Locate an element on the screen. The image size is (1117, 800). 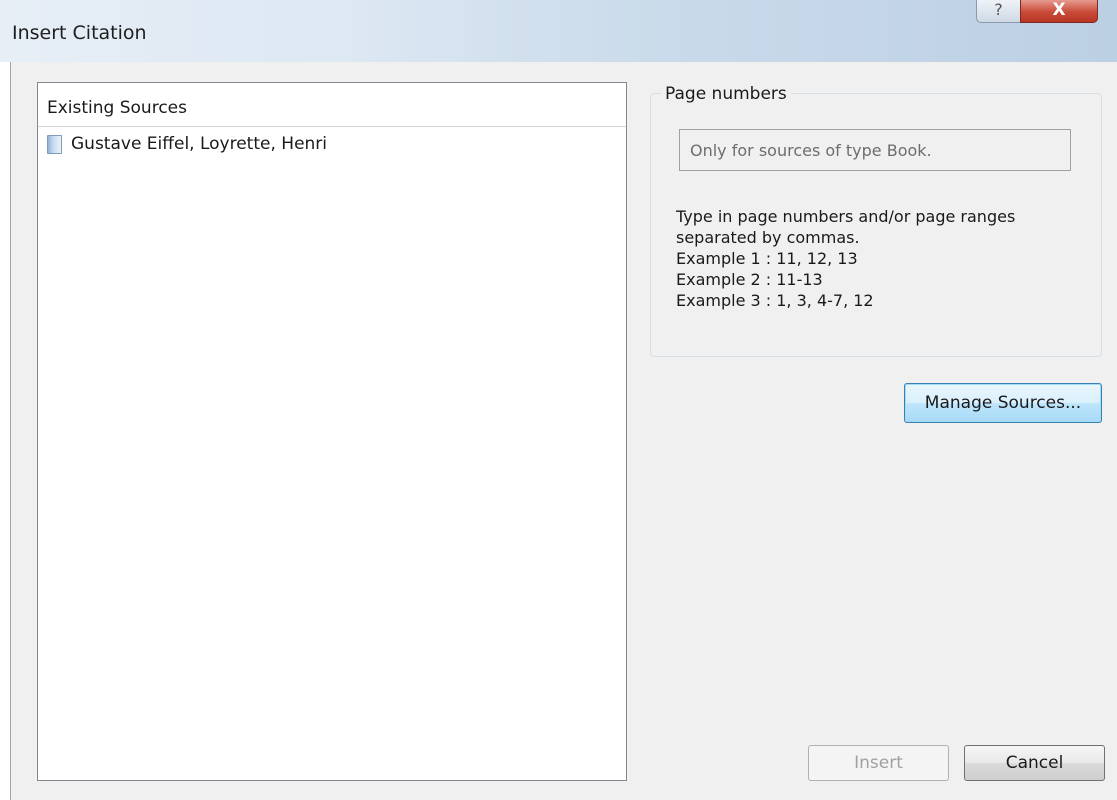
close-icon: X is located at coordinates (1059, 10).